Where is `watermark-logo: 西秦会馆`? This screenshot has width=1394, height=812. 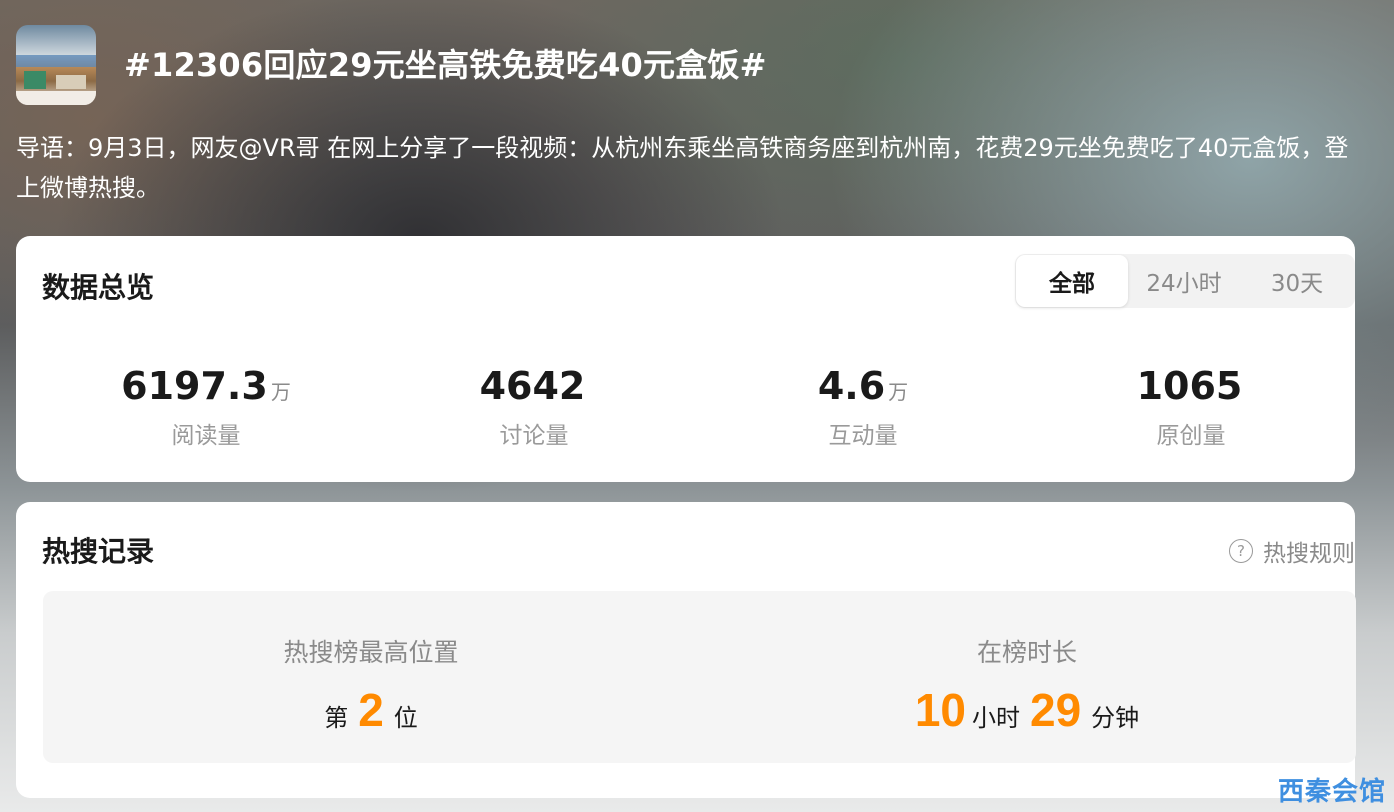 watermark-logo: 西秦会馆 is located at coordinates (1331, 792).